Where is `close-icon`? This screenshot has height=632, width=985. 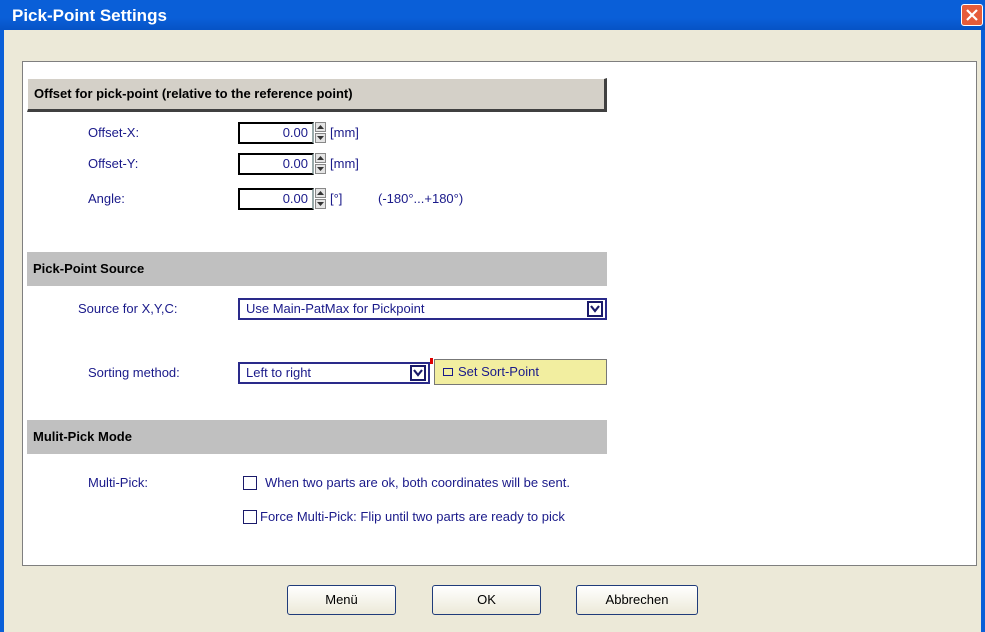
close-icon is located at coordinates (972, 15).